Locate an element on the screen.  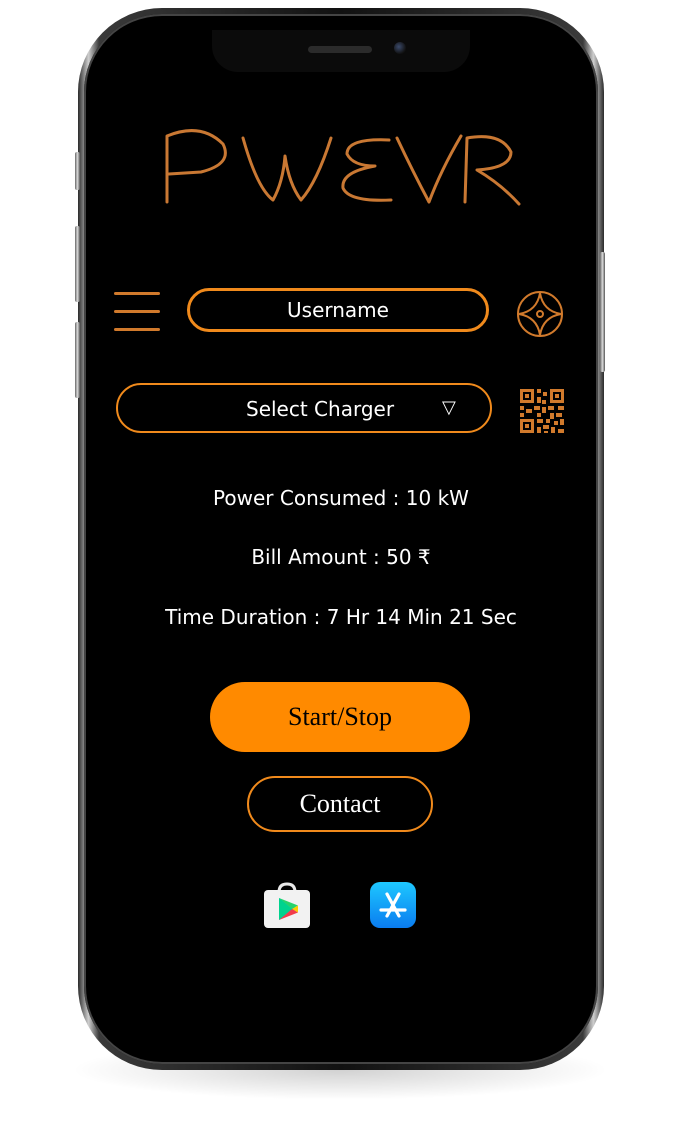
qr-code-icon is located at coordinates (542, 411).